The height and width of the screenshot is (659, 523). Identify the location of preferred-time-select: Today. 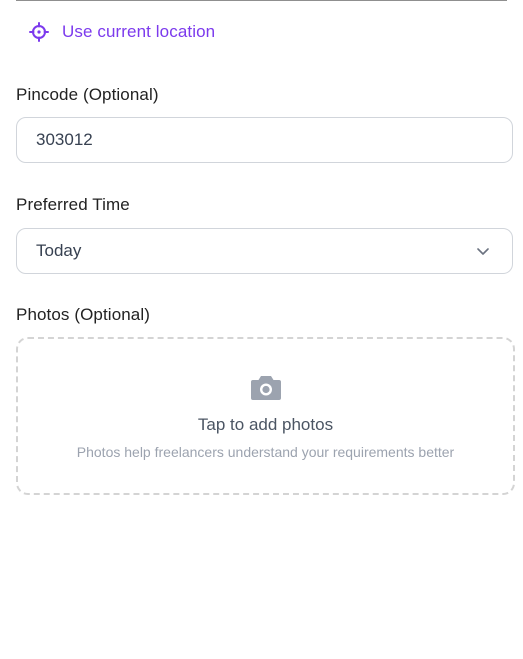
(264, 251).